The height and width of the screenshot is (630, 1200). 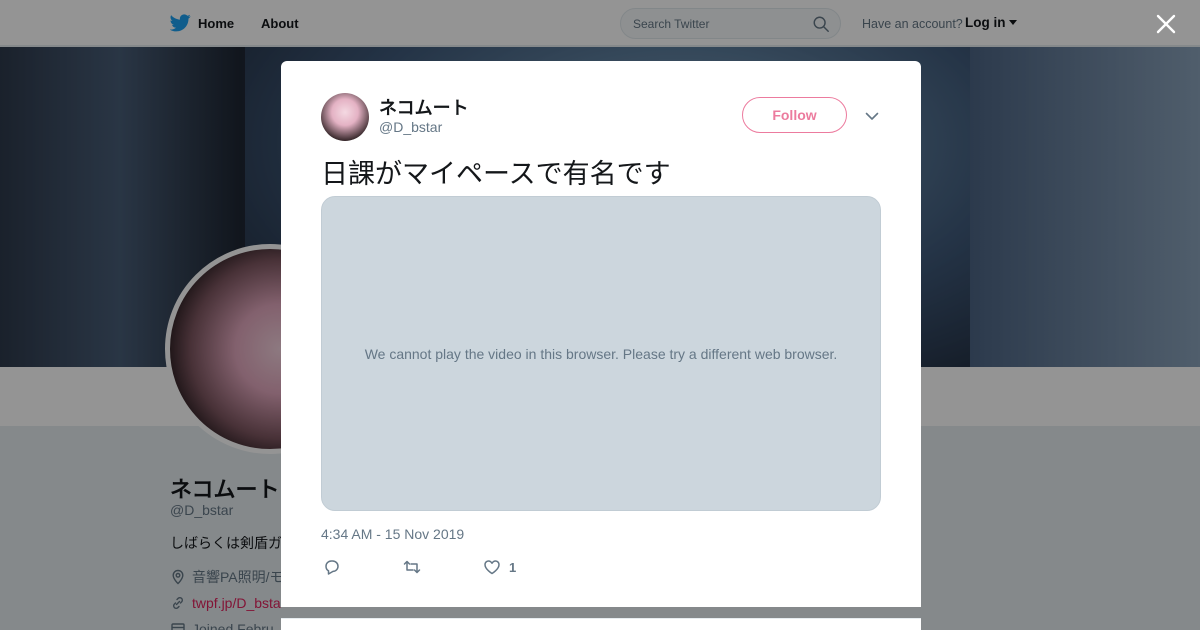 What do you see at coordinates (496, 174) in the screenshot?
I see `tweet-text: 日課がマイペースで有名です` at bounding box center [496, 174].